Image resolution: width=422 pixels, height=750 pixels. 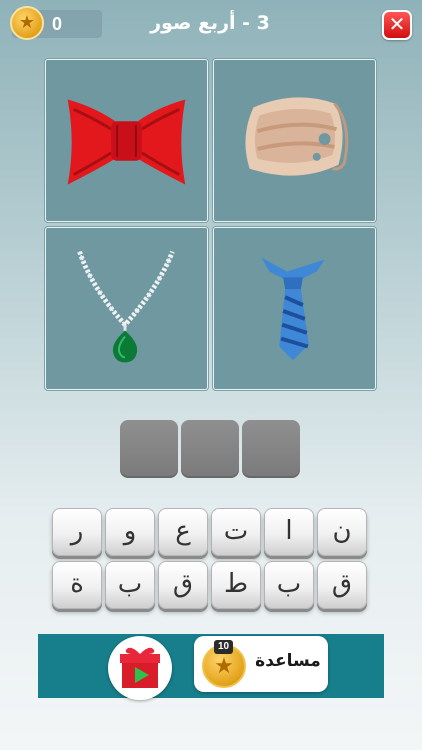 What do you see at coordinates (210, 560) in the screenshot?
I see `letter-keyboard: ن ا ت ع و ر ق ب ط ق ب ة` at bounding box center [210, 560].